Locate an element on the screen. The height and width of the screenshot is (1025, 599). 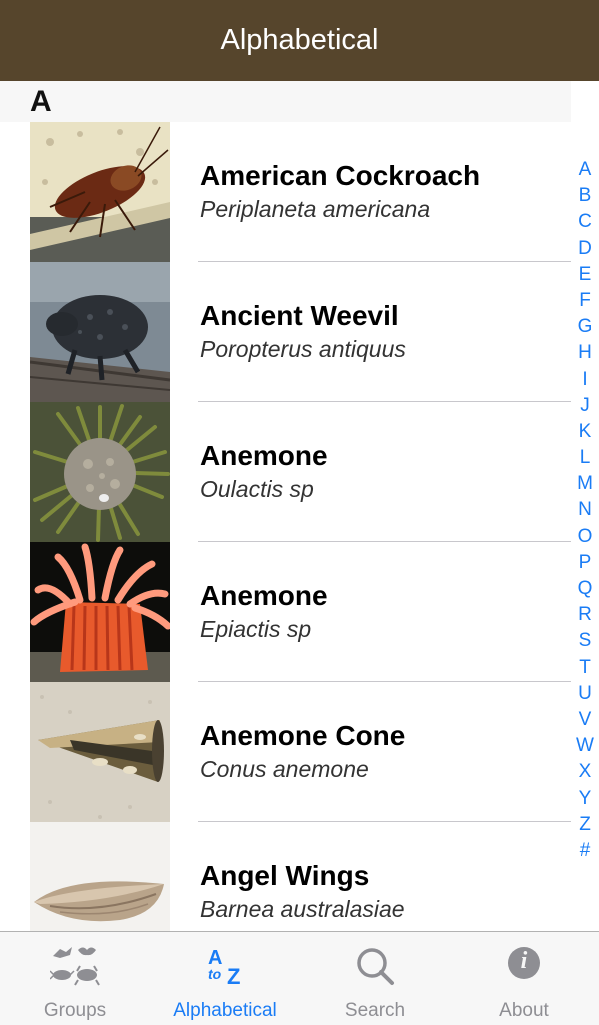
list-item: American Cockroach Periplaneta americana is located at coordinates (285, 192).